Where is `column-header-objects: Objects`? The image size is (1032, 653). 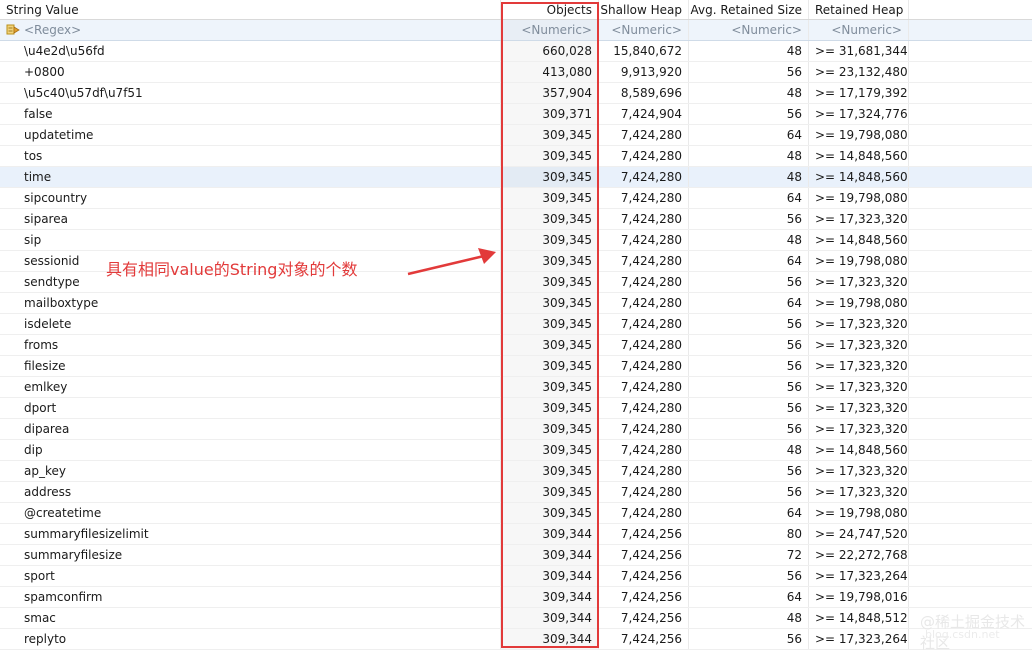
column-header-objects: Objects is located at coordinates (550, 9).